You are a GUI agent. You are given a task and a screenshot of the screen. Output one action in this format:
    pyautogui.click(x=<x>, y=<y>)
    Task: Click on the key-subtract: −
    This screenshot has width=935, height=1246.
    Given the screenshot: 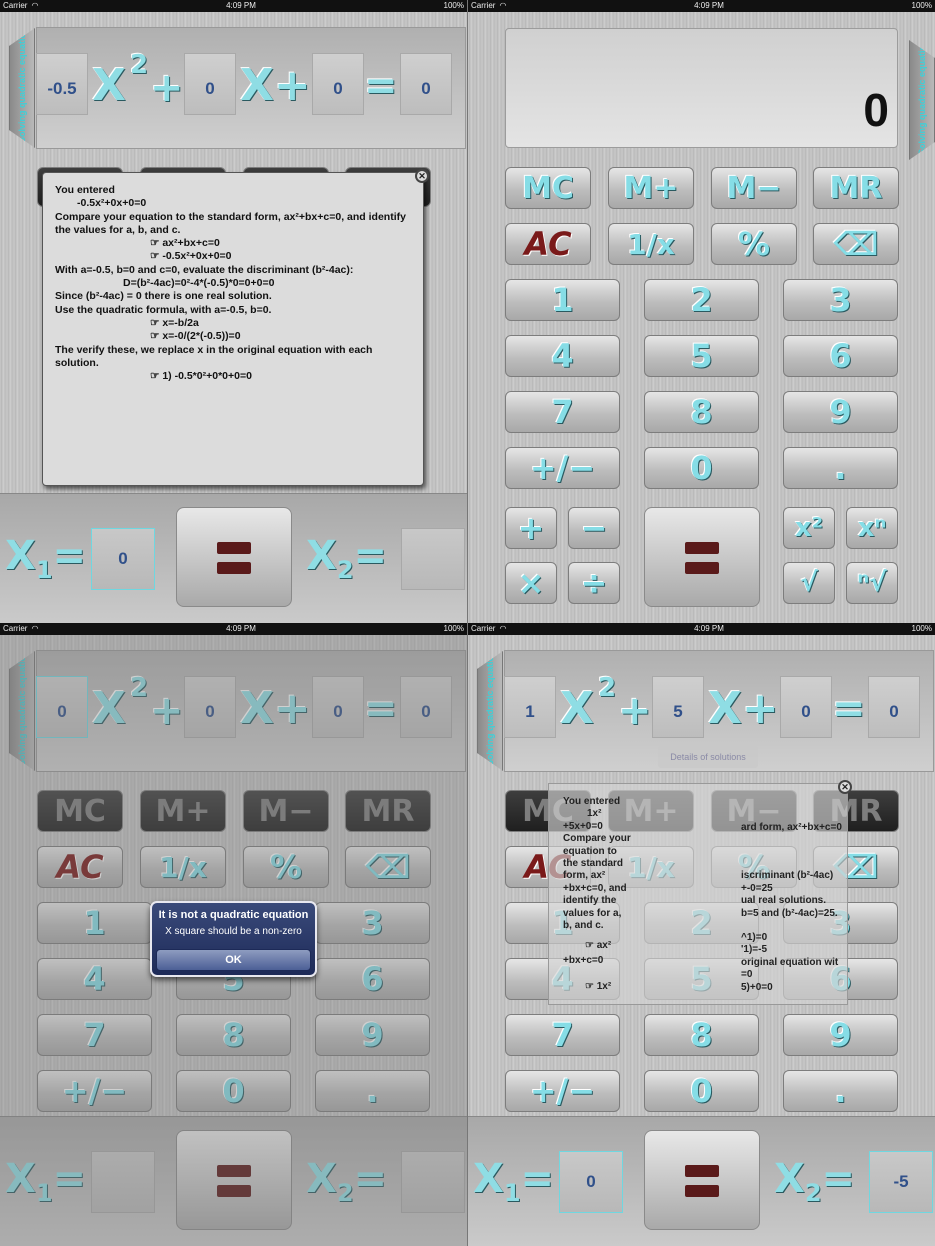 What is the action you would take?
    pyautogui.click(x=594, y=528)
    